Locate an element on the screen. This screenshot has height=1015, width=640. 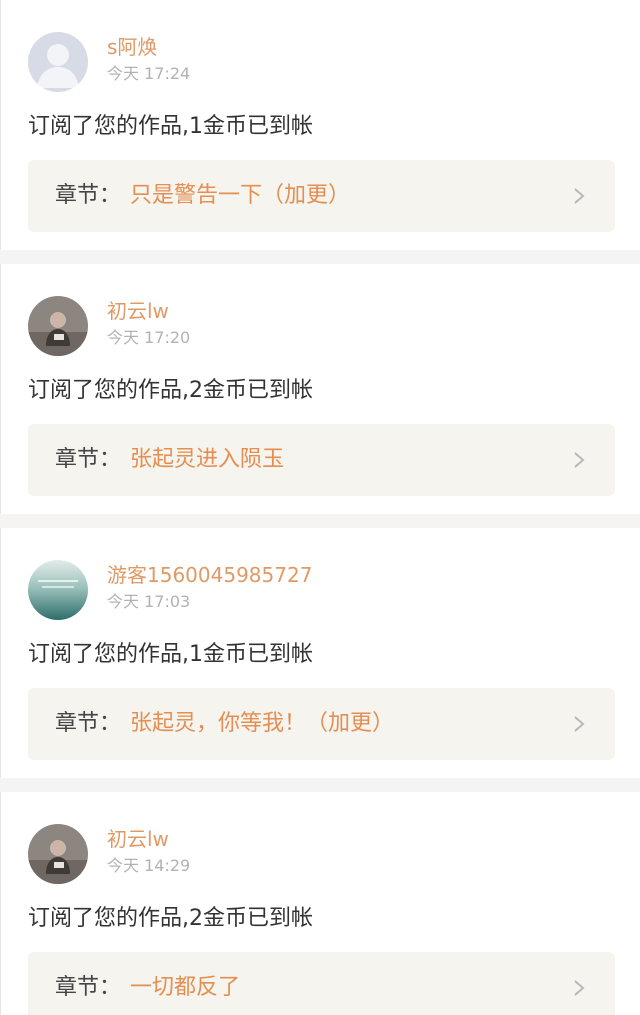
chapter-title: 张起灵，你等我！（加更） is located at coordinates (262, 723).